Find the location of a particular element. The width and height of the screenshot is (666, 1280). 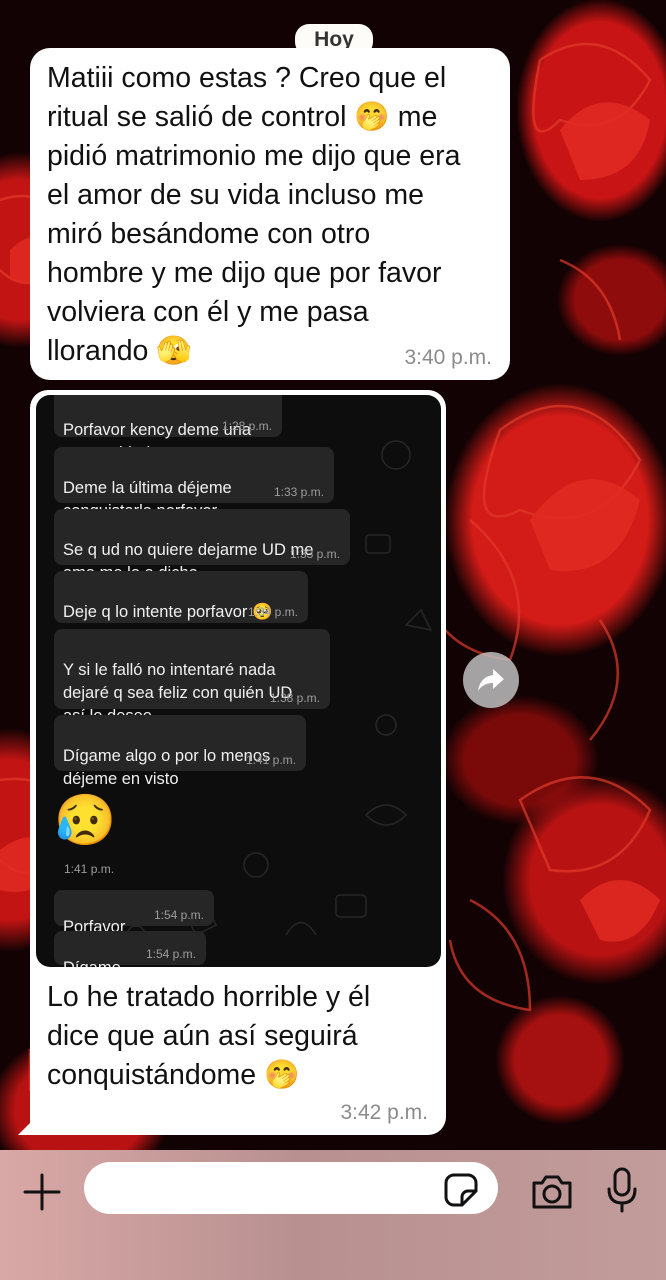

embedded-emoji-message: 😥 is located at coordinates (85, 820).